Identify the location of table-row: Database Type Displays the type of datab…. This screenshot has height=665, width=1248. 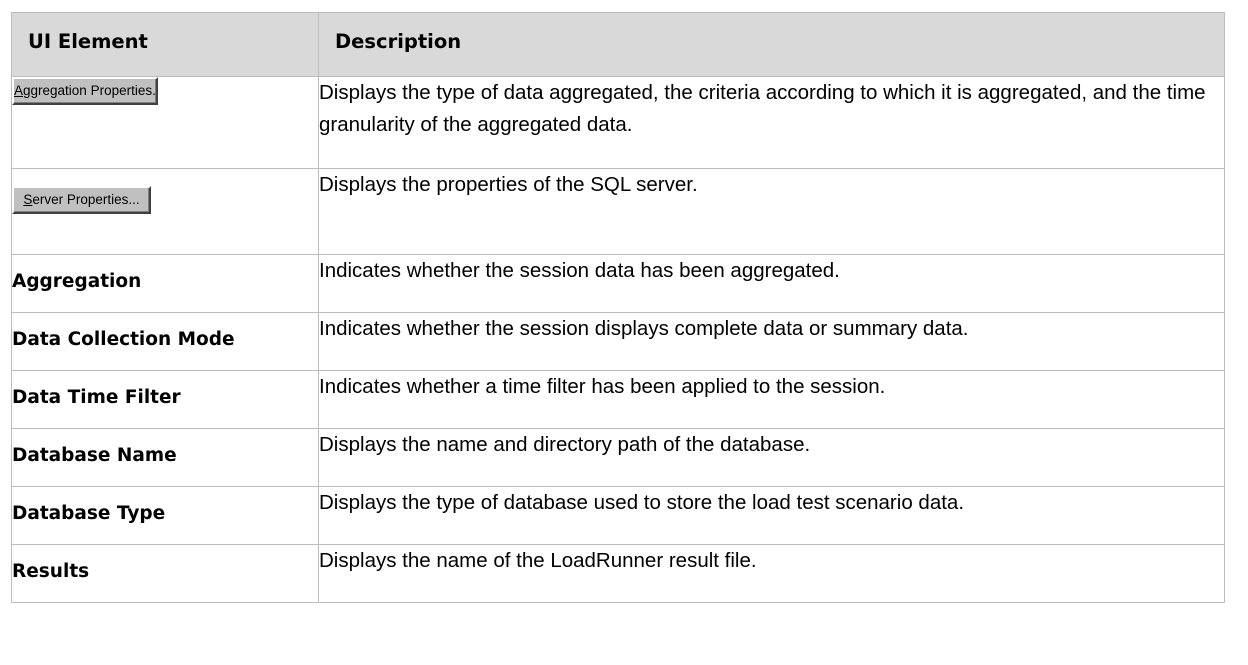
(618, 515).